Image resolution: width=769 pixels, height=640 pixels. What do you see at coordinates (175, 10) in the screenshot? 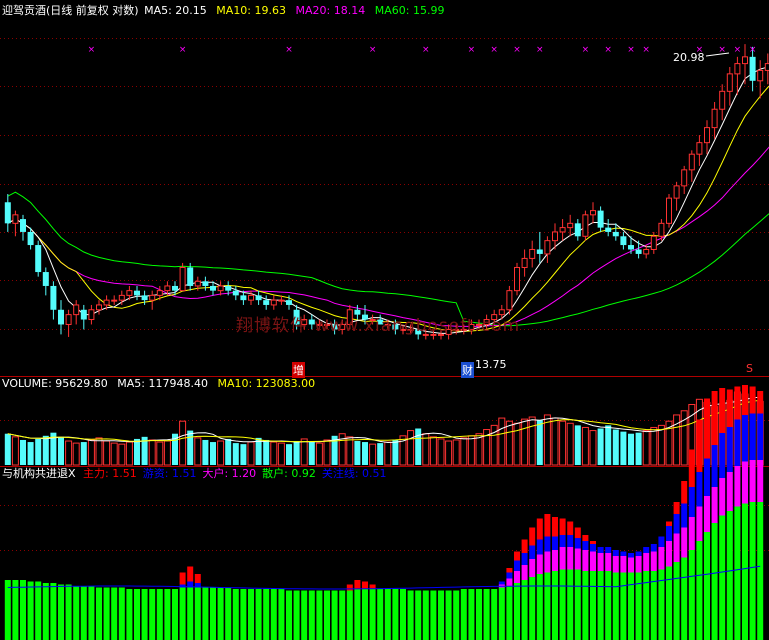
I see `ma5-readout: MA5: 20.15` at bounding box center [175, 10].